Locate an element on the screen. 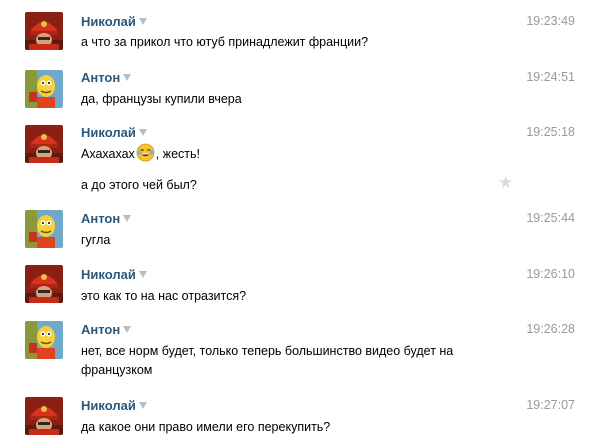 Image resolution: width=600 pixels, height=441 pixels. message-text: это как то на нас отразится? is located at coordinates (164, 296).